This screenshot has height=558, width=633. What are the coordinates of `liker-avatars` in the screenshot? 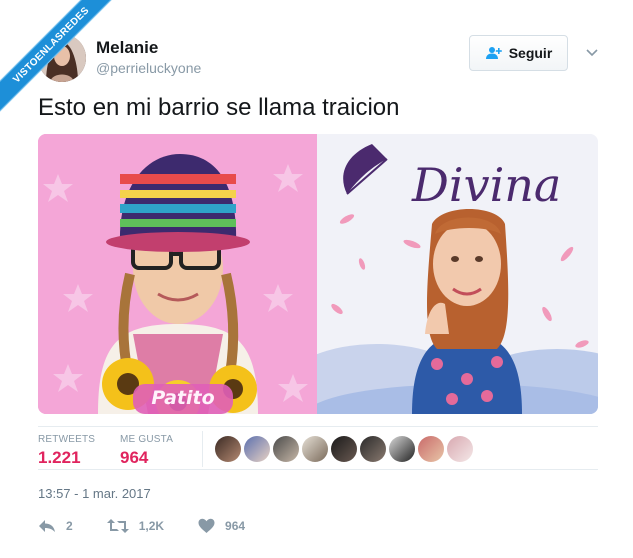 It's located at (344, 449).